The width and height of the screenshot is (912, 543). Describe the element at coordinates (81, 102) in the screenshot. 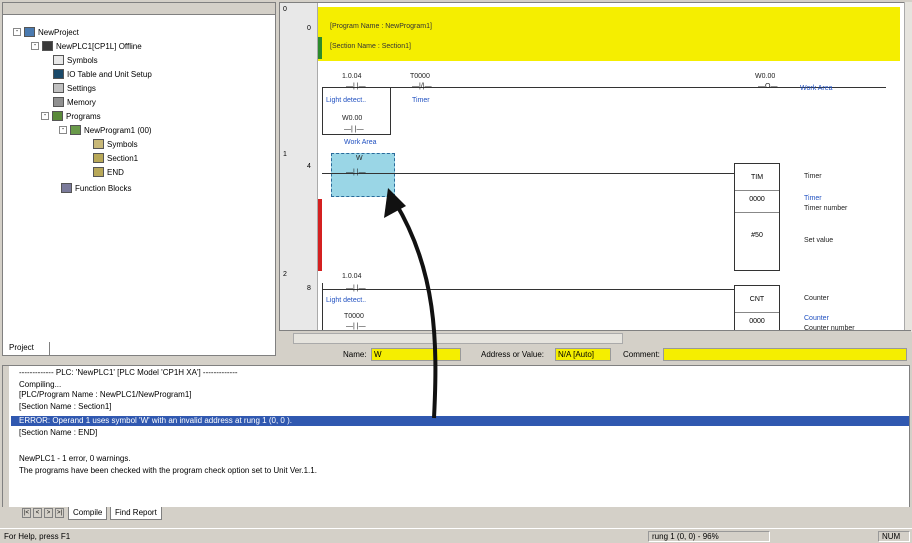

I see `tree-item-label: Memory` at that location.